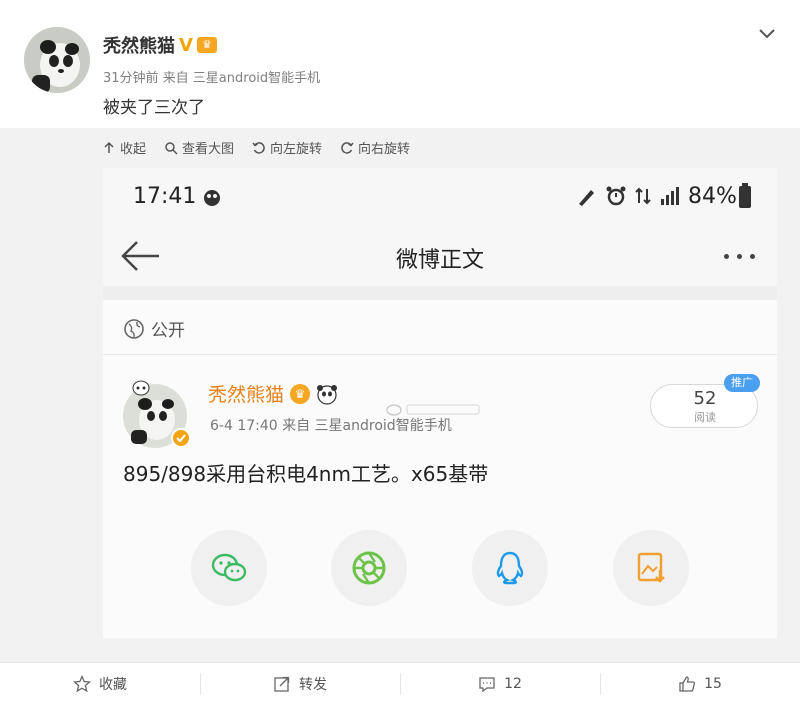  I want to click on card-post-text: 895/898采用台积电4nm工艺。x65基带, so click(306, 474).